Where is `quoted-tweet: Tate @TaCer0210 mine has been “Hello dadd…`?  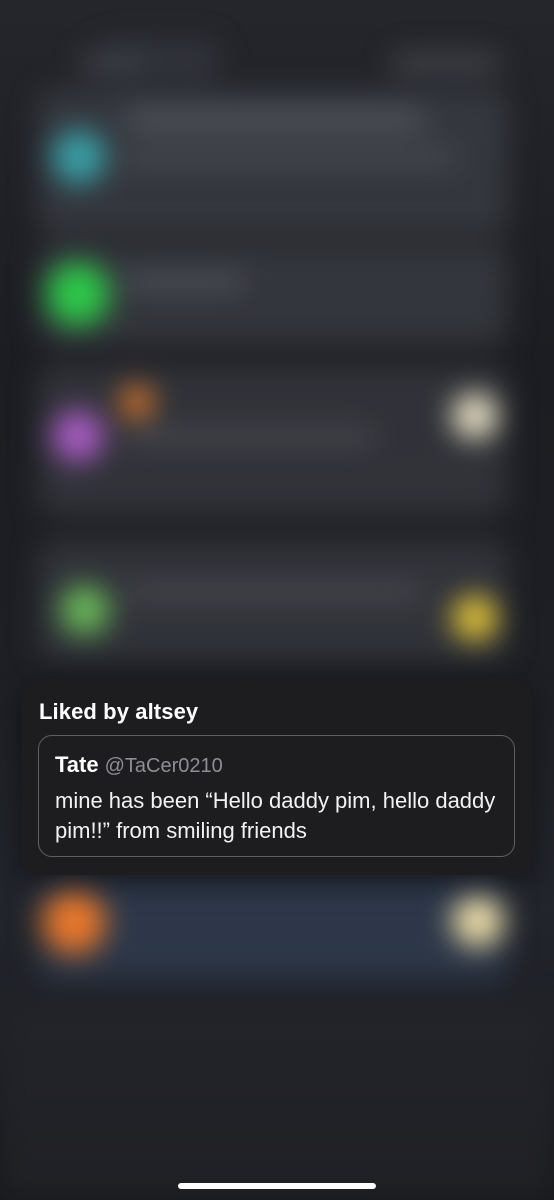
quoted-tweet: Tate @TaCer0210 mine has been “Hello dadd… is located at coordinates (276, 796).